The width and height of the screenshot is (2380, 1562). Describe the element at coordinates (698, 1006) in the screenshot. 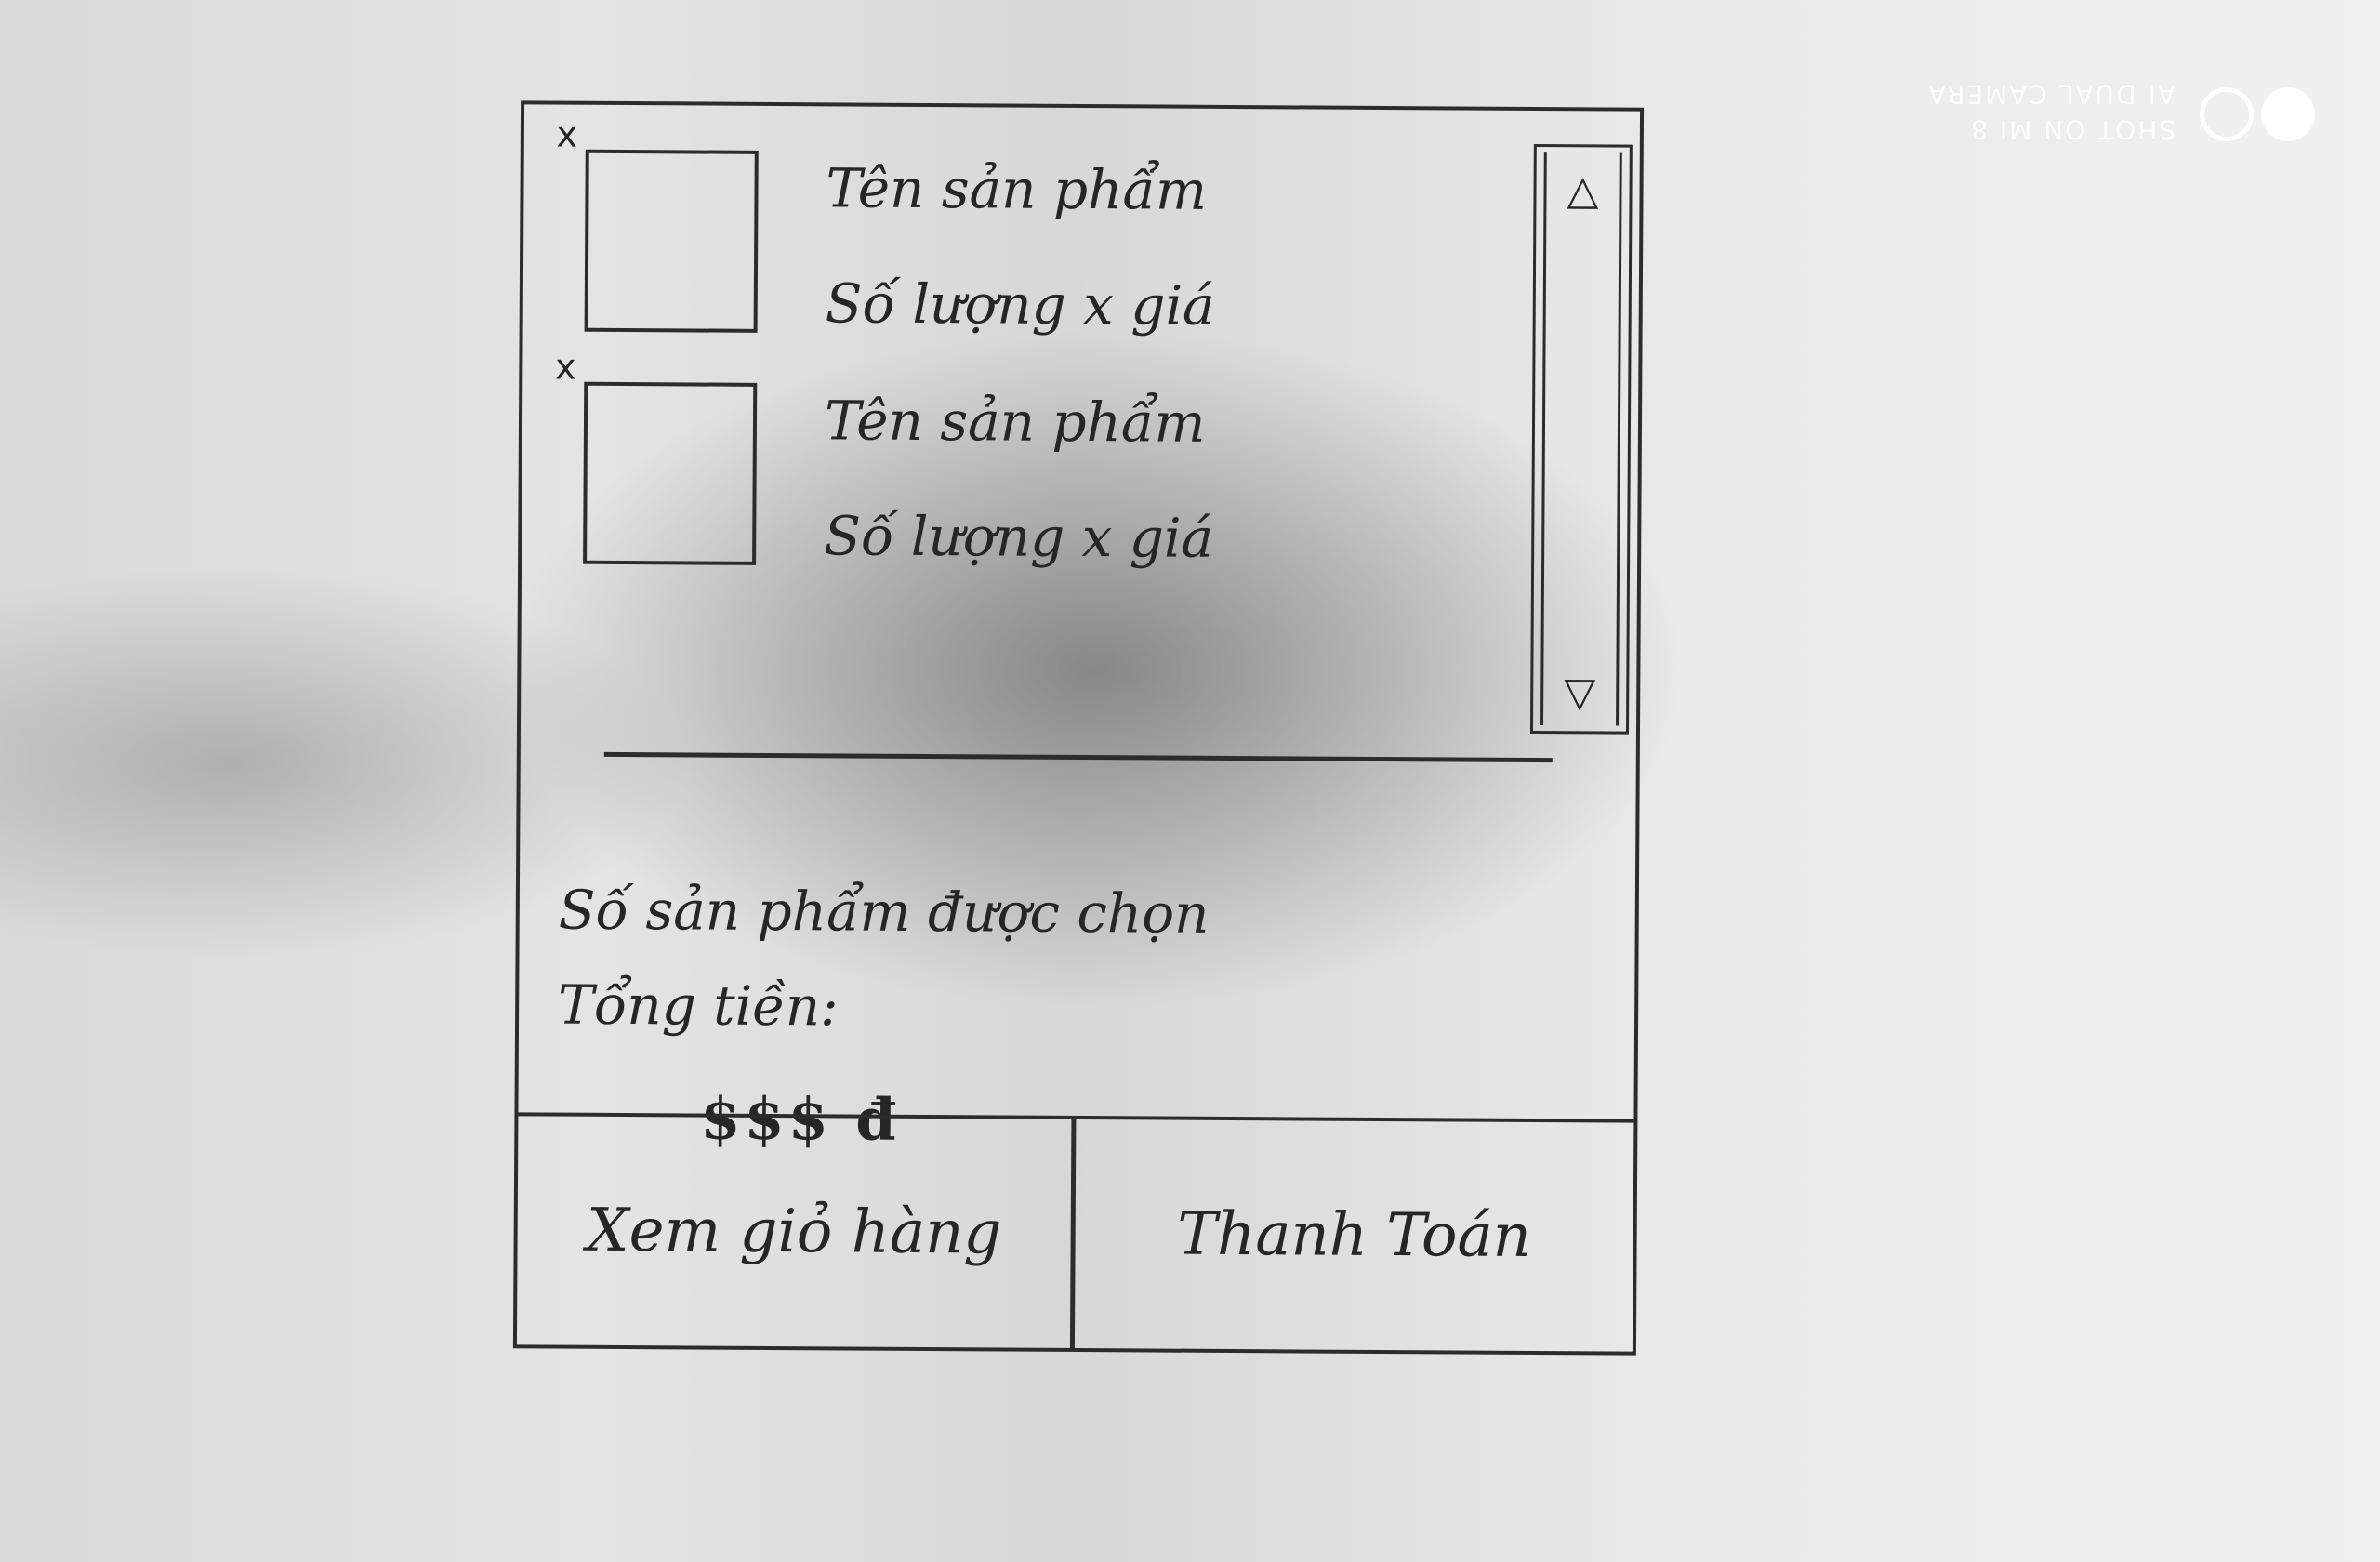

I see `total-label: Tổng tiền:` at that location.